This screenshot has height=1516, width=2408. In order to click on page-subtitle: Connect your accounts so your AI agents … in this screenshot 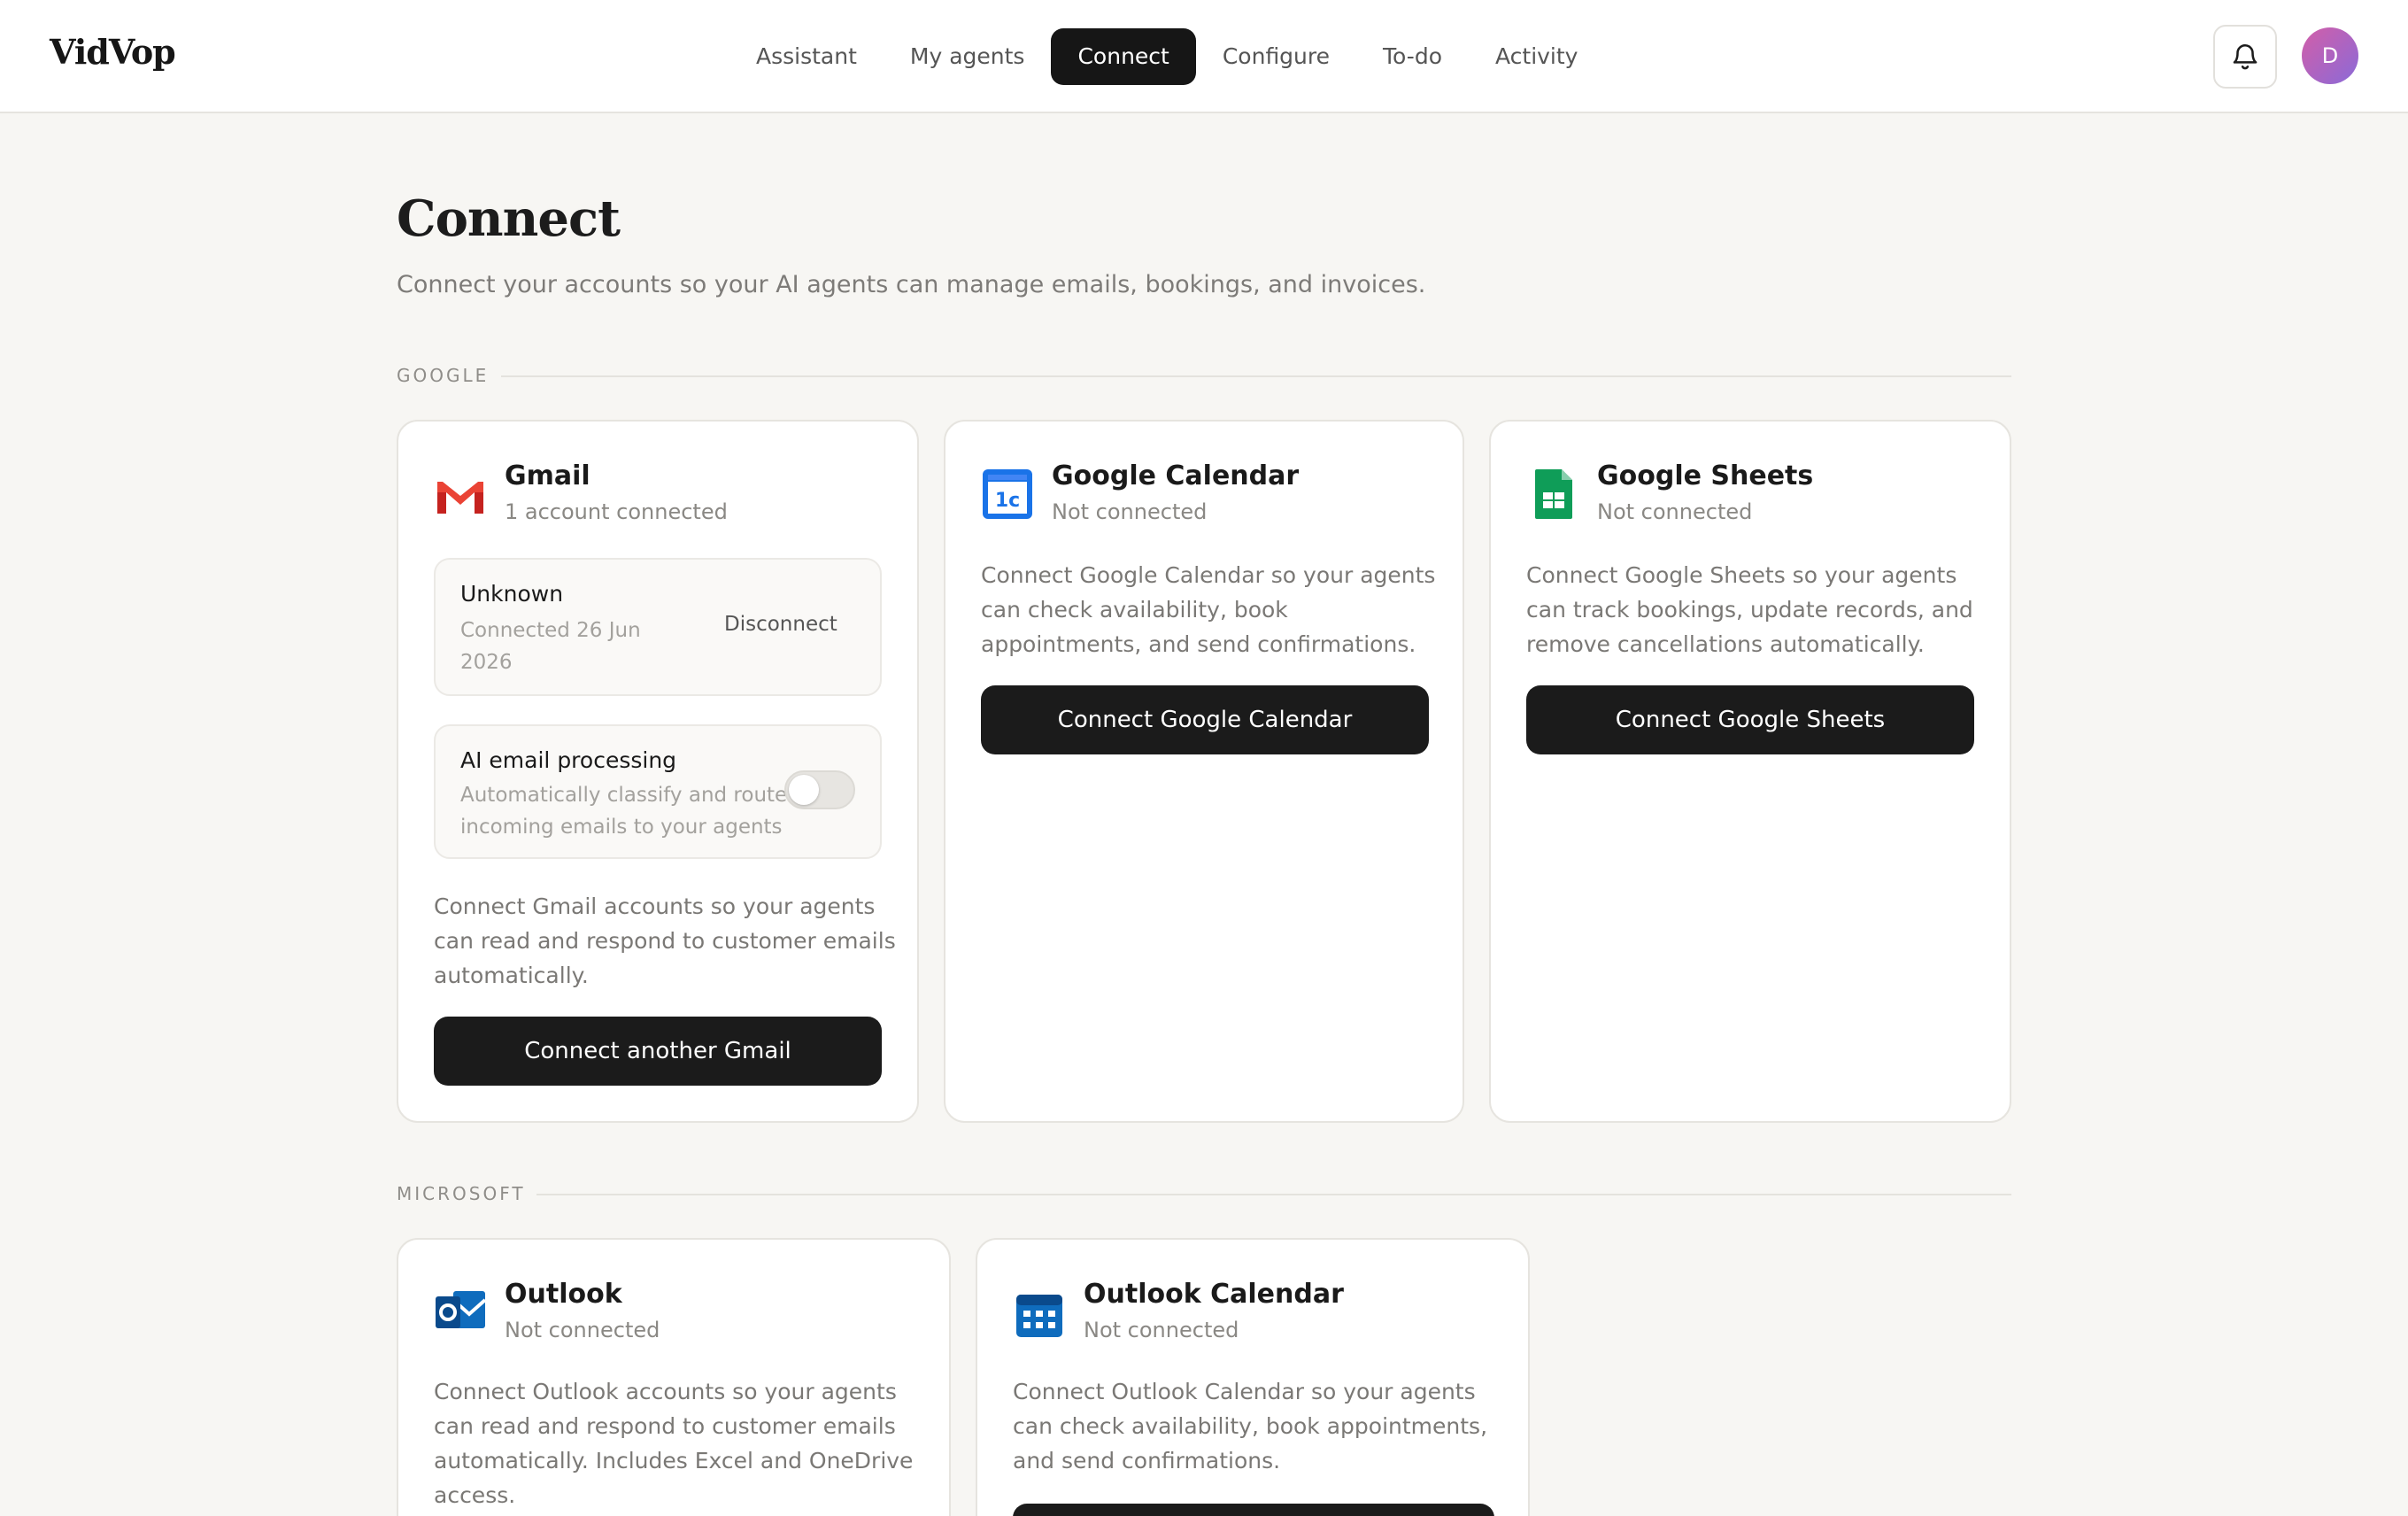, I will do `click(911, 284)`.